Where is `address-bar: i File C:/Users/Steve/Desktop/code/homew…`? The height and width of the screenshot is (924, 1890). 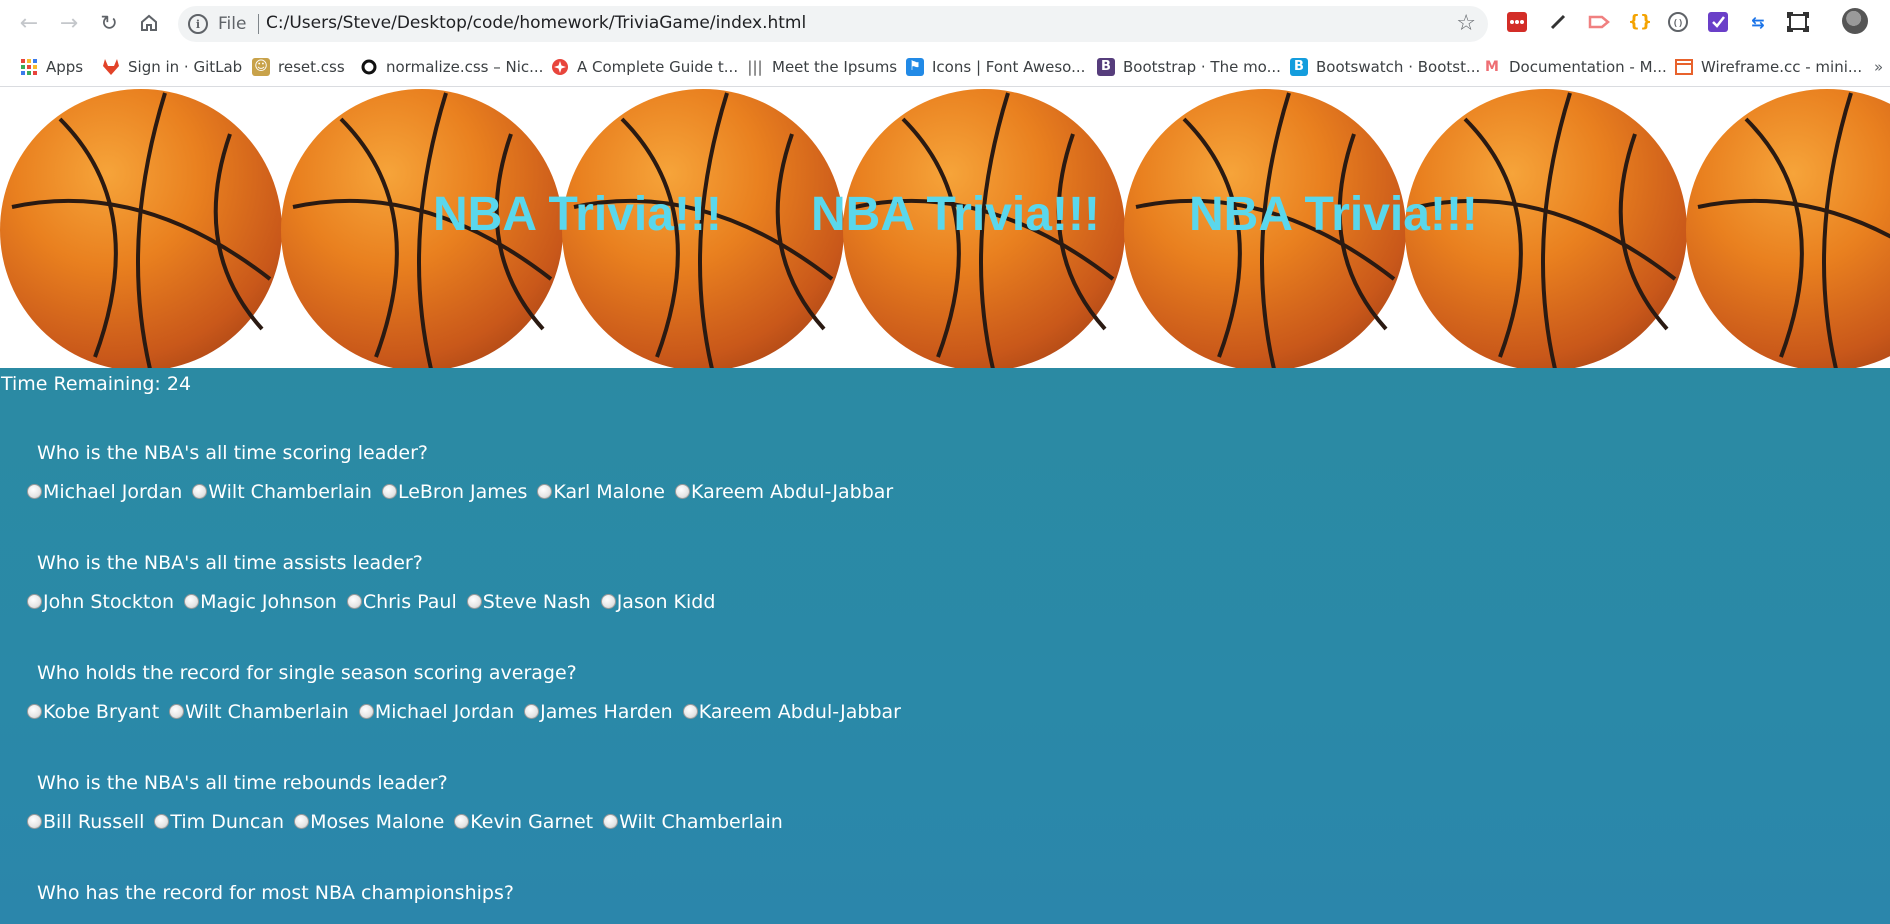
address-bar: i File C:/Users/Steve/Desktop/code/homew… is located at coordinates (833, 24).